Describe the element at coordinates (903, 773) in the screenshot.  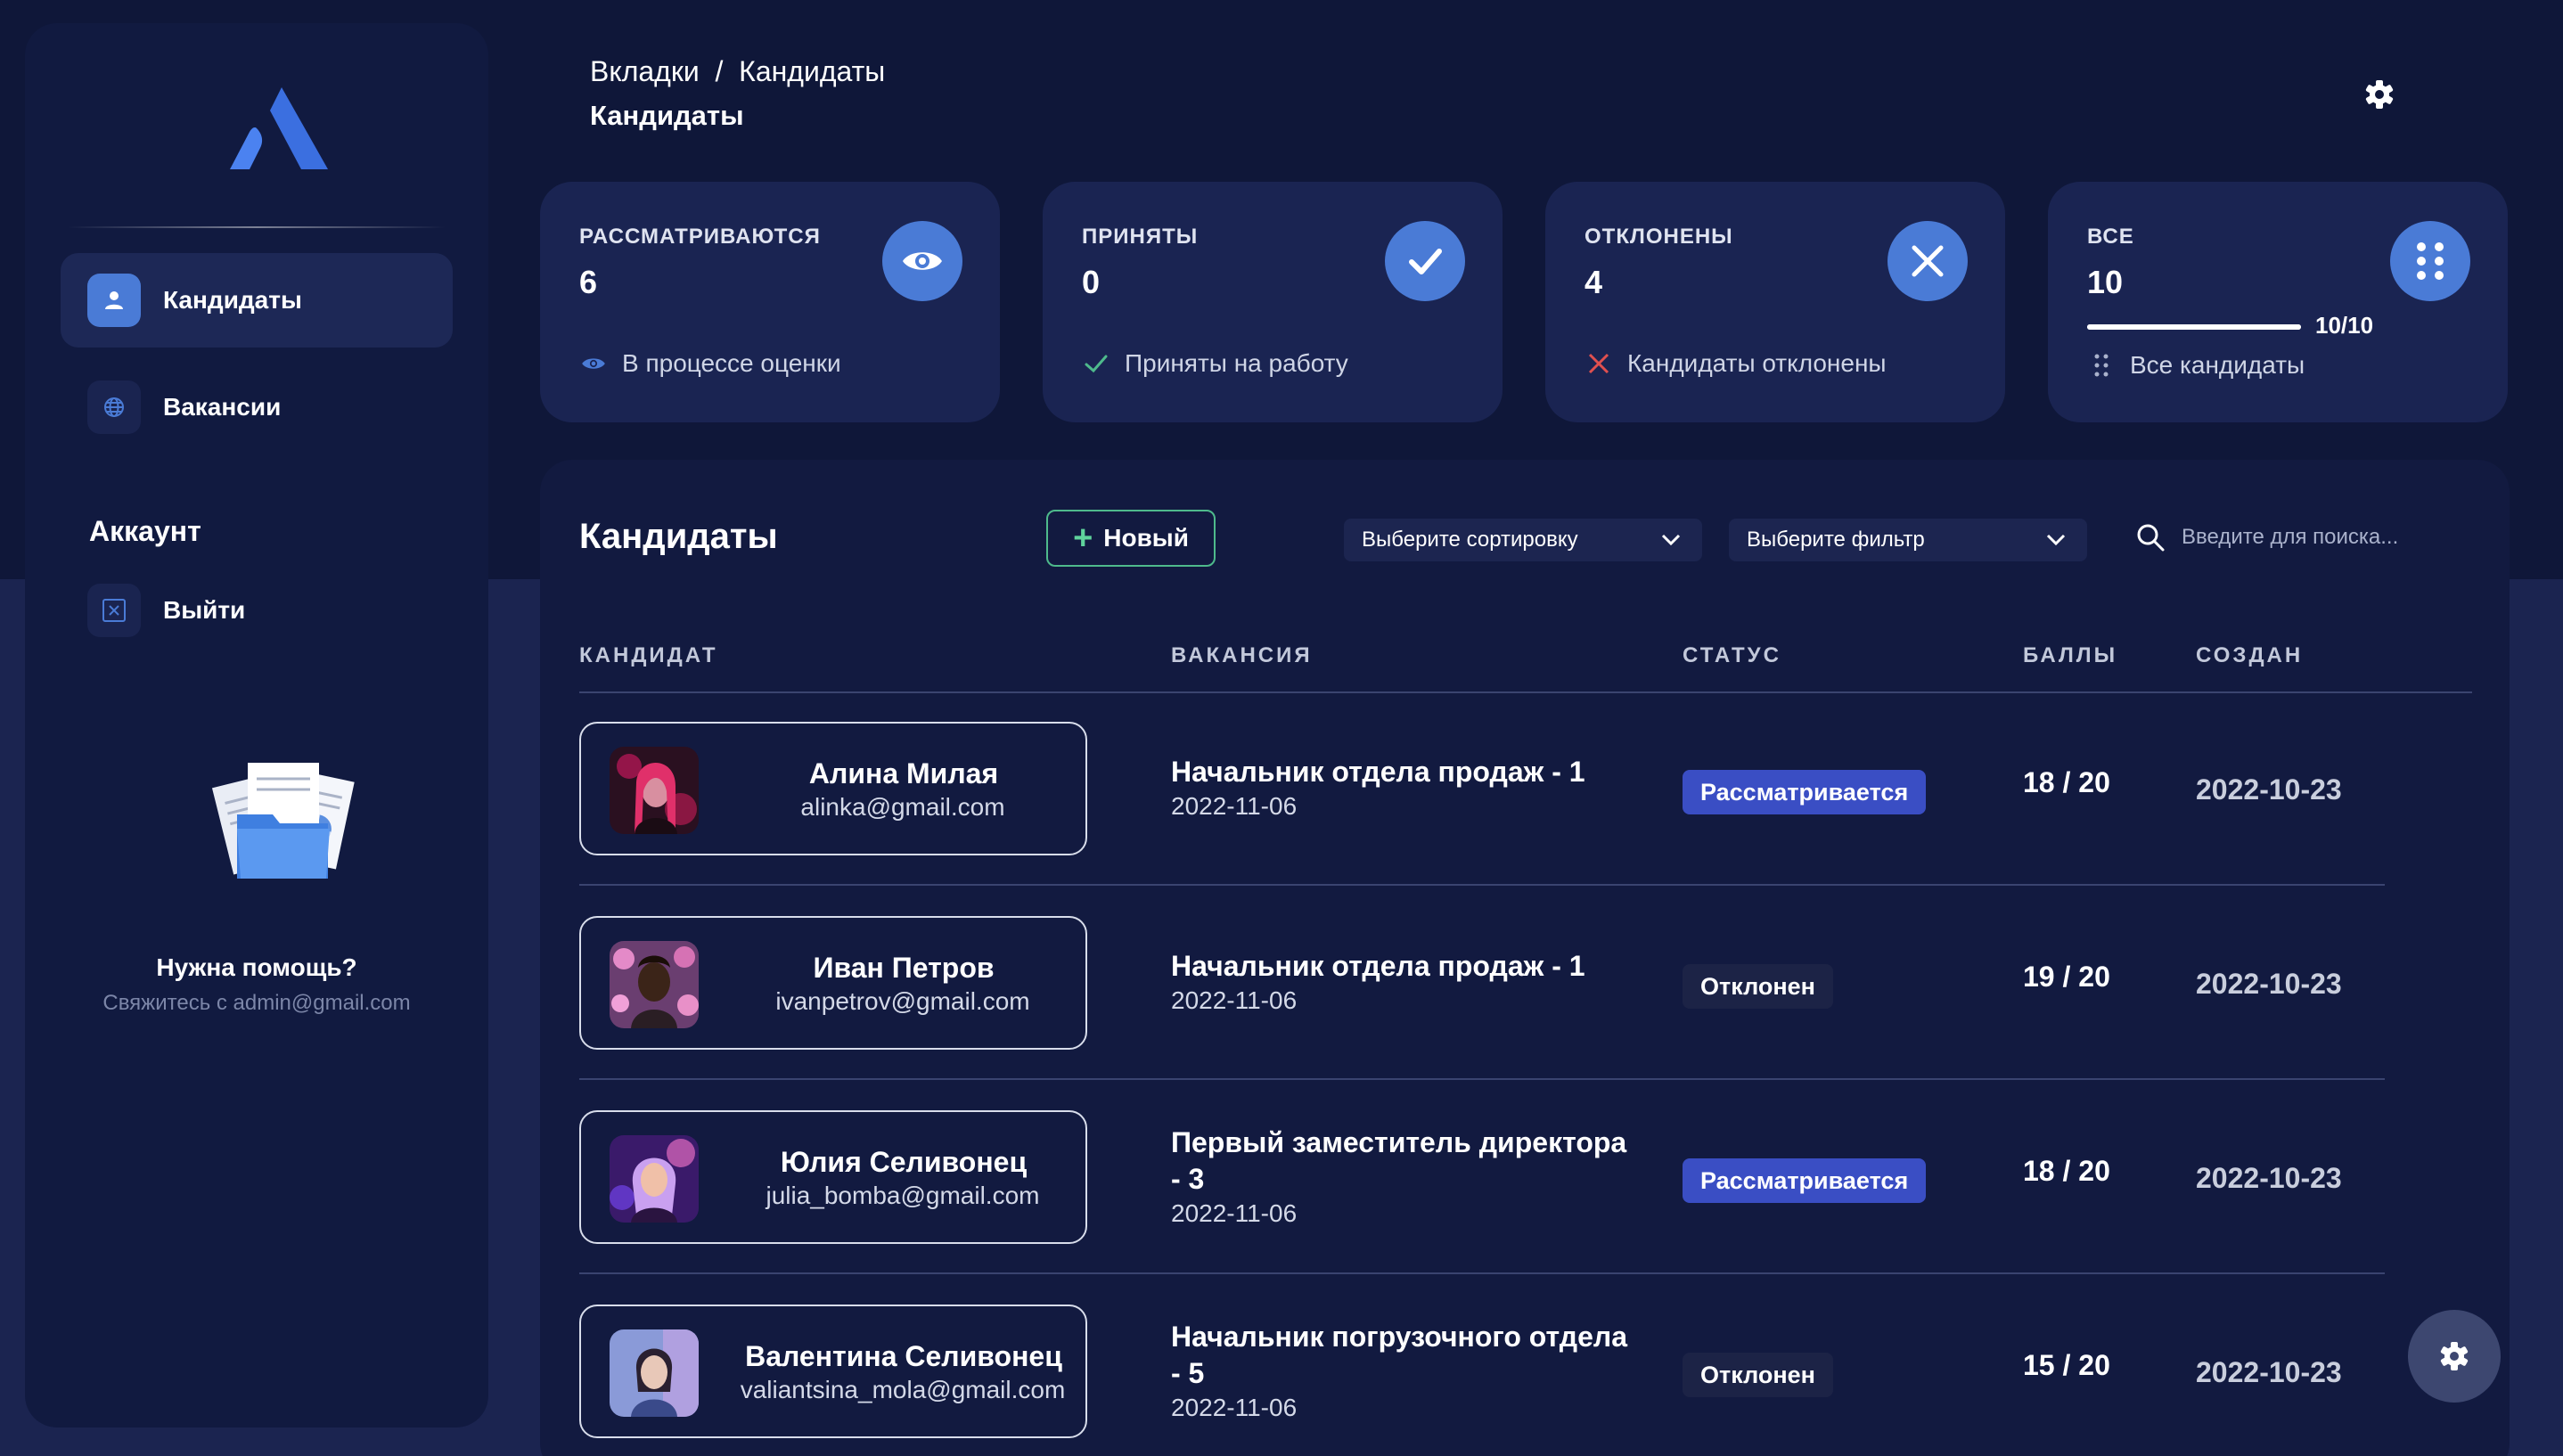
I see `candidate-name: Алина Милая` at that location.